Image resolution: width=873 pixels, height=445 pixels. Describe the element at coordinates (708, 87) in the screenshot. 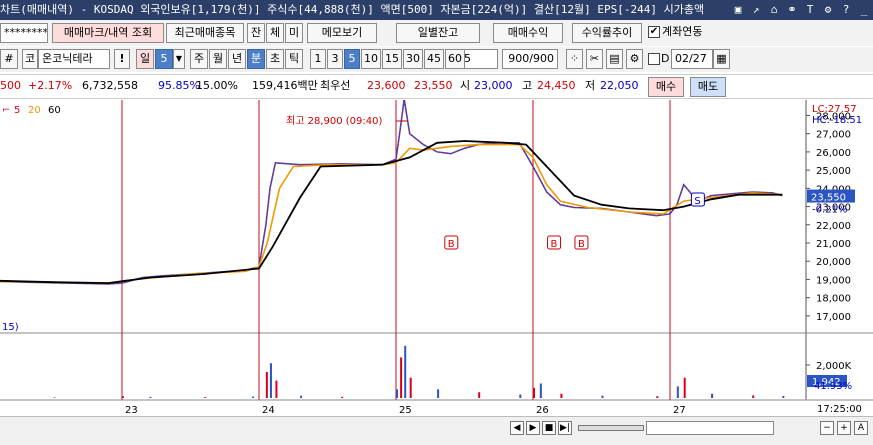

I see `sell-button: 매도` at that location.